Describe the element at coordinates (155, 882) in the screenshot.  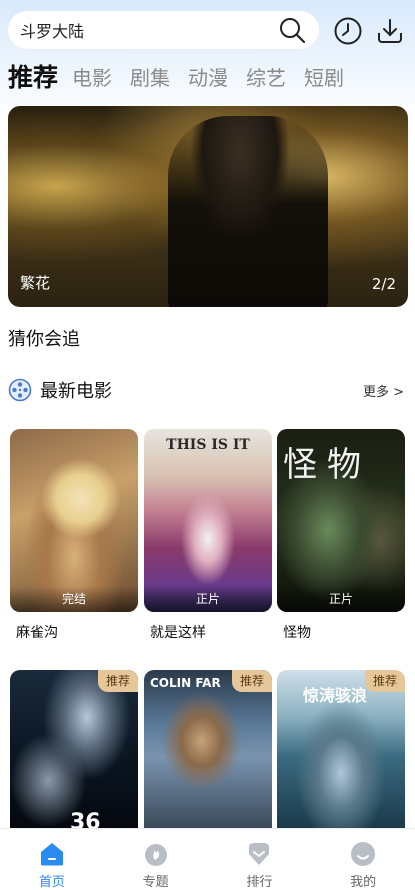
I see `nav-label: 专题` at that location.